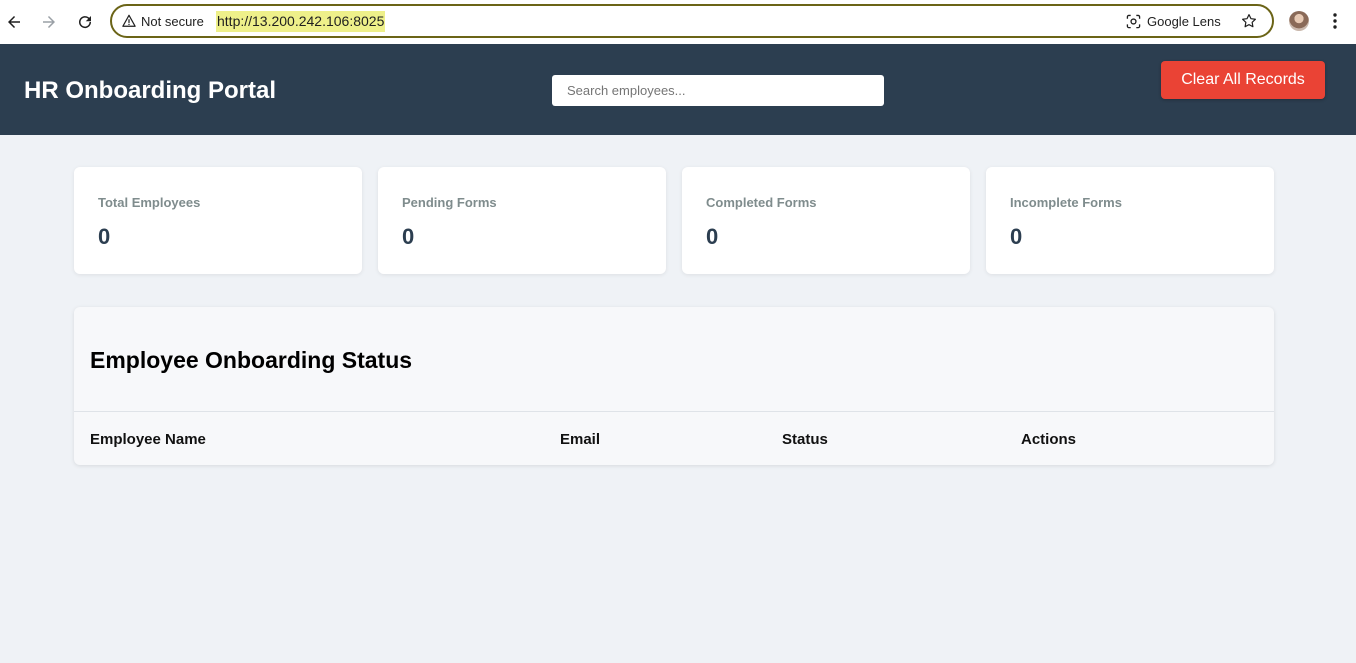 This screenshot has width=1356, height=663. What do you see at coordinates (718, 90) in the screenshot?
I see `search-input` at bounding box center [718, 90].